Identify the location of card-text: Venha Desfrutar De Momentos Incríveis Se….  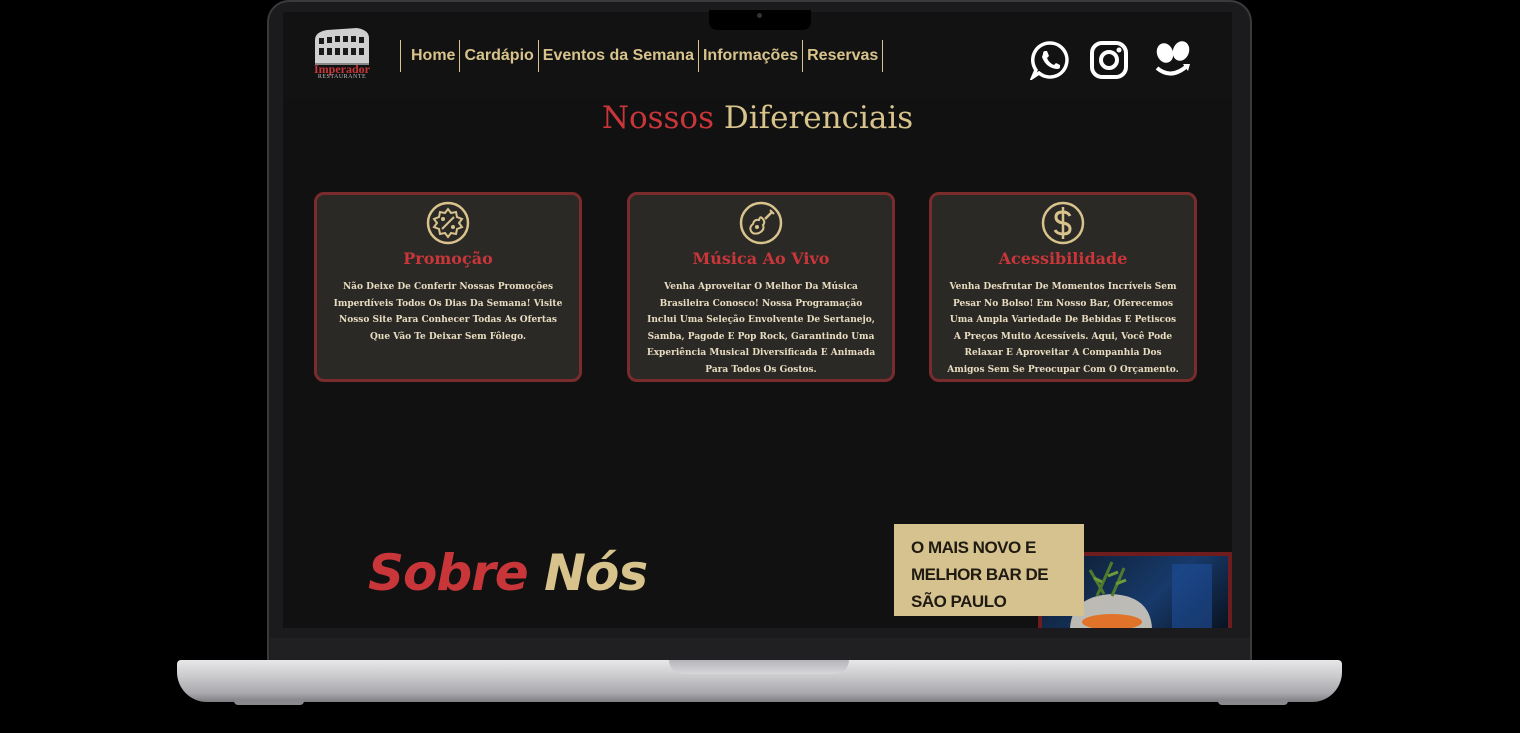
(1063, 328).